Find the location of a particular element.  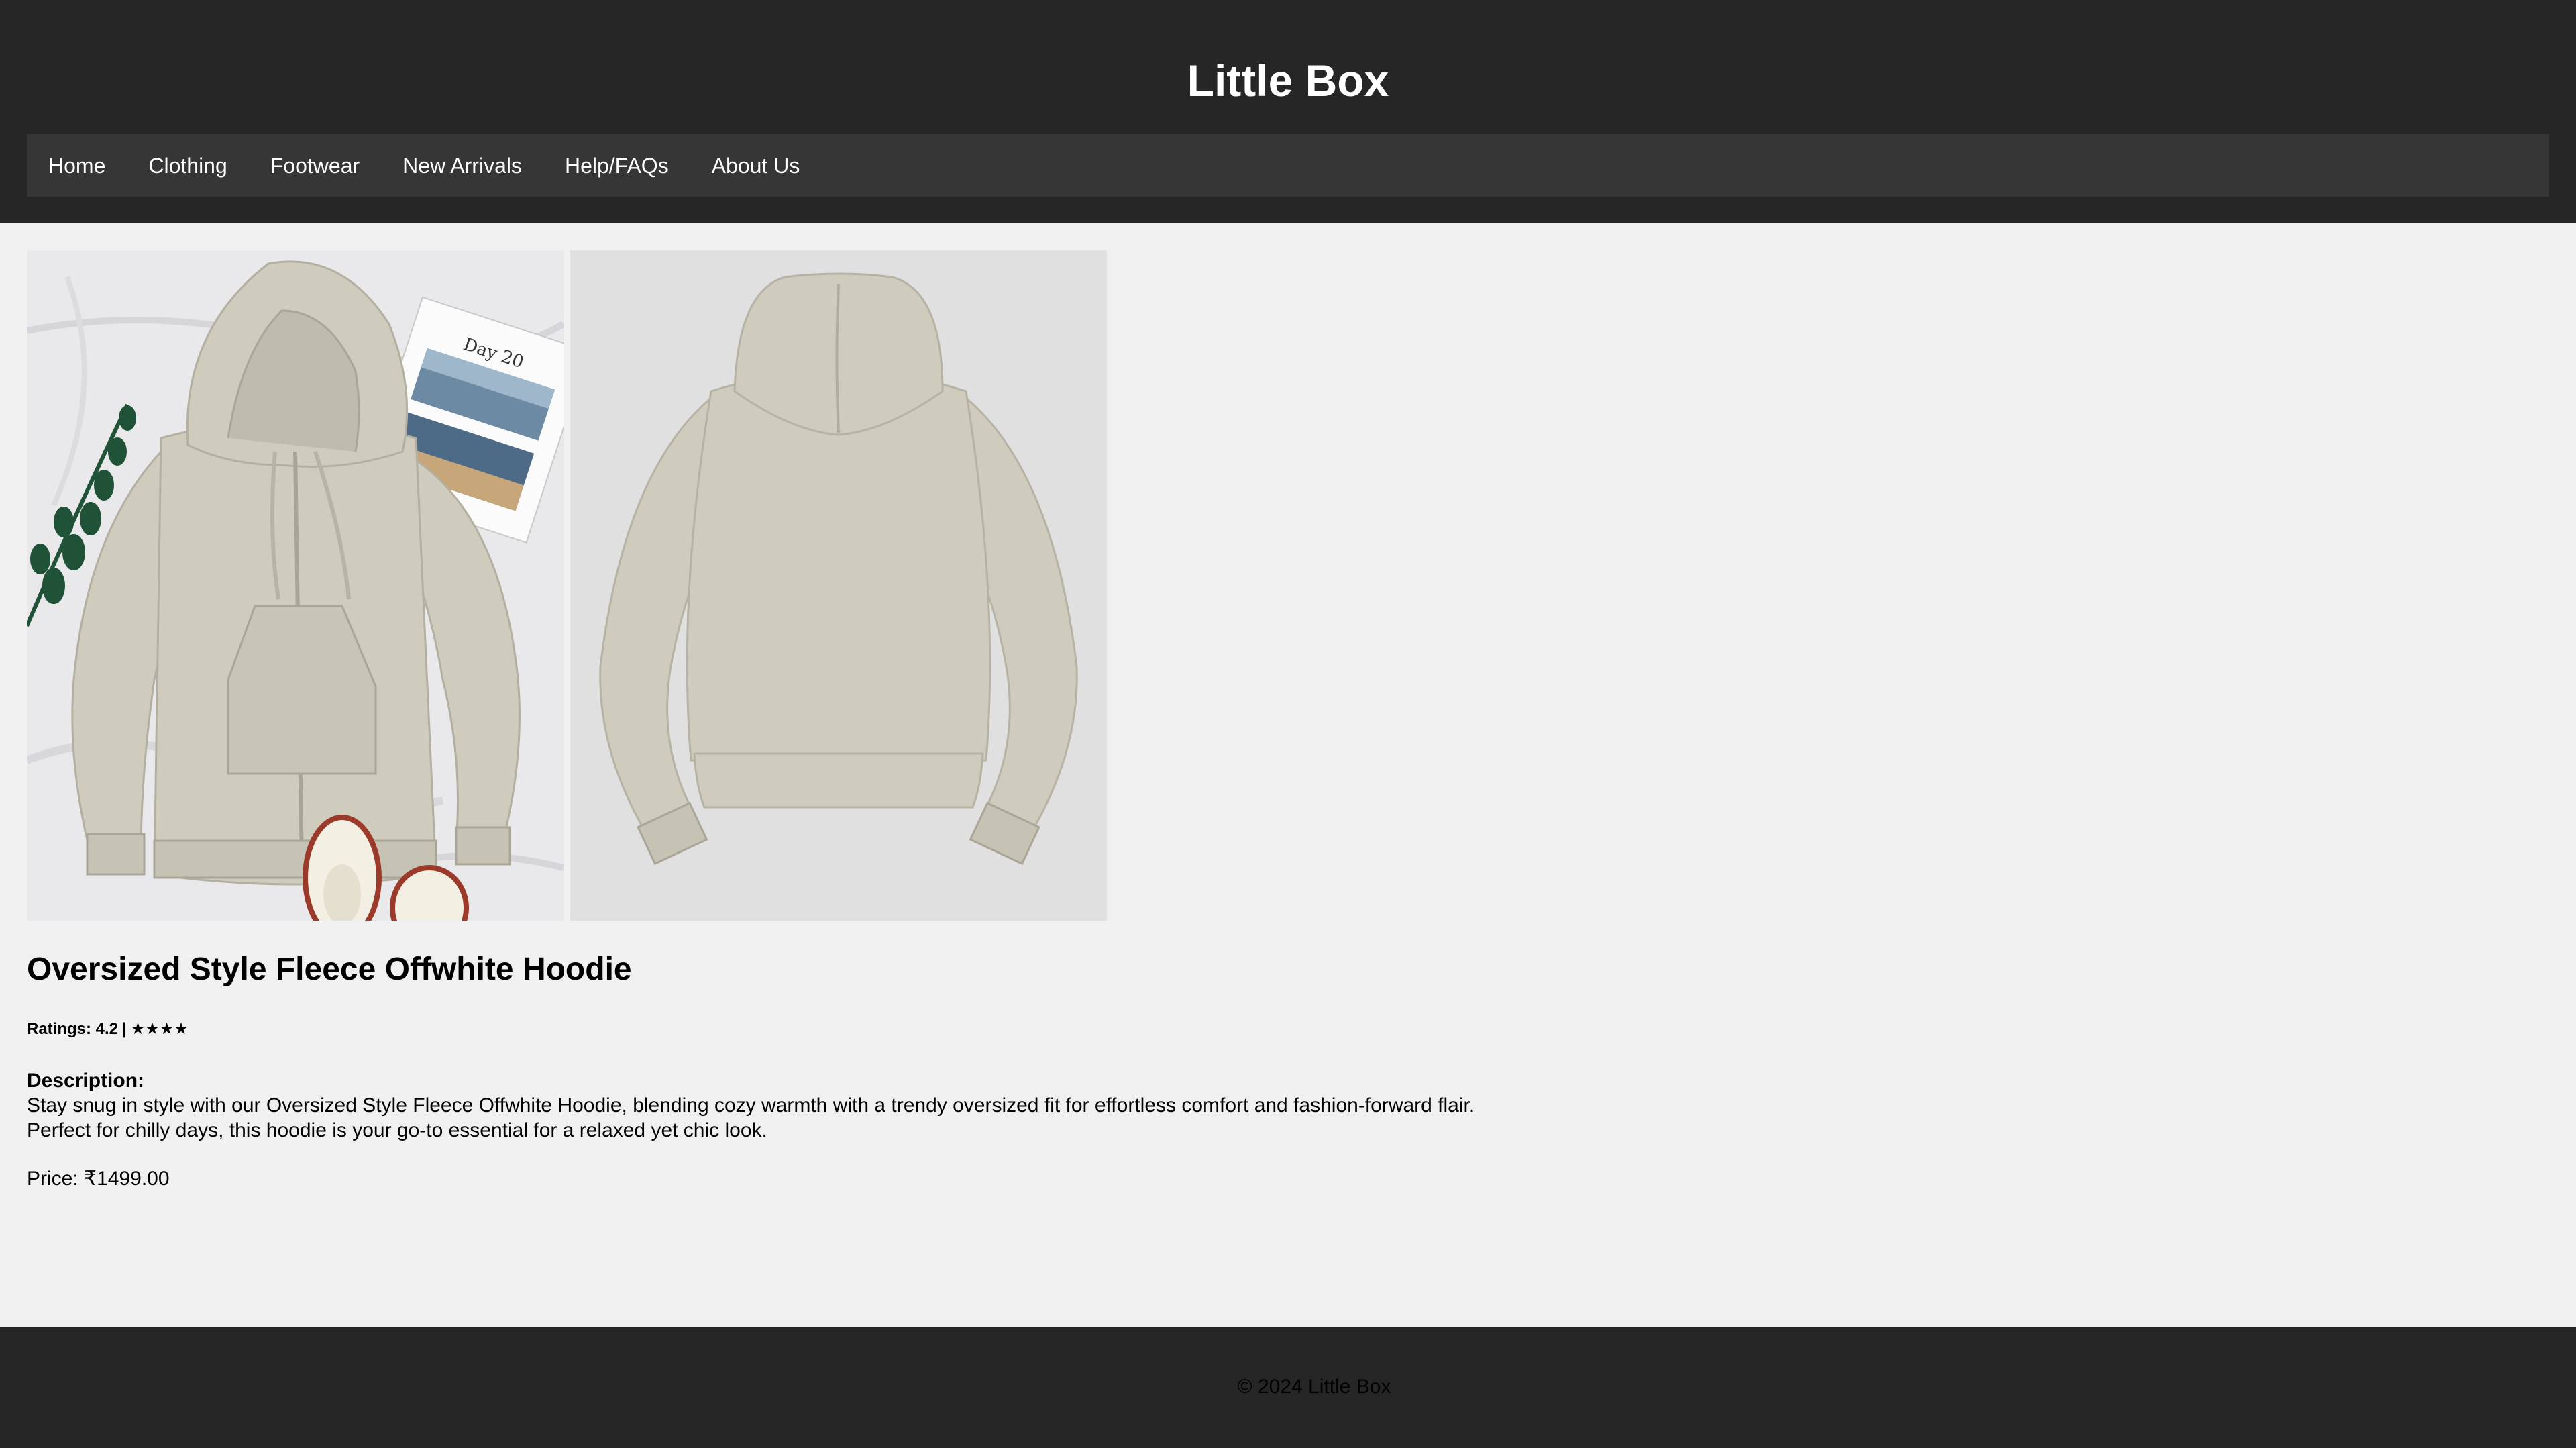

nav-item-home: Home is located at coordinates (77, 165).